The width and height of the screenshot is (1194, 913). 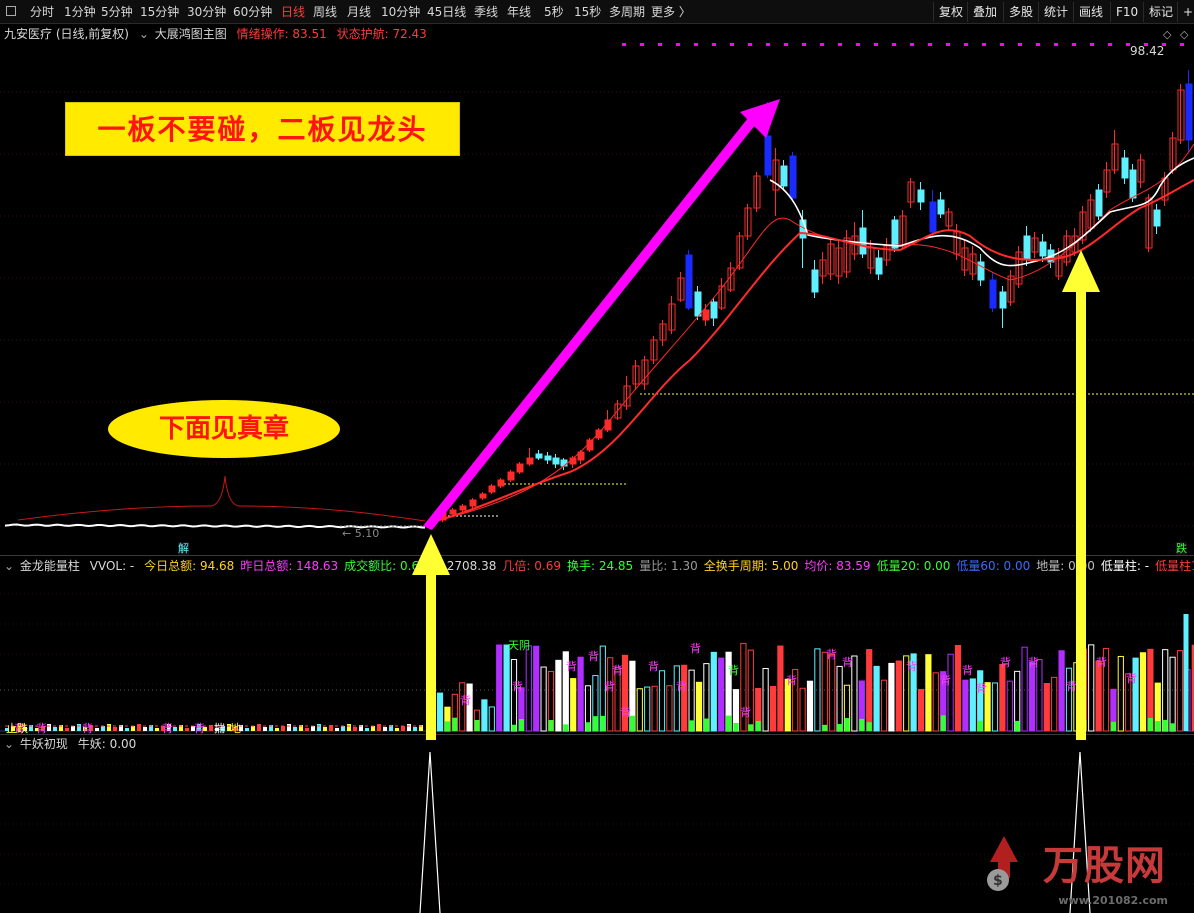 I want to click on sidebar-toggle-icon, so click(x=11, y=11).